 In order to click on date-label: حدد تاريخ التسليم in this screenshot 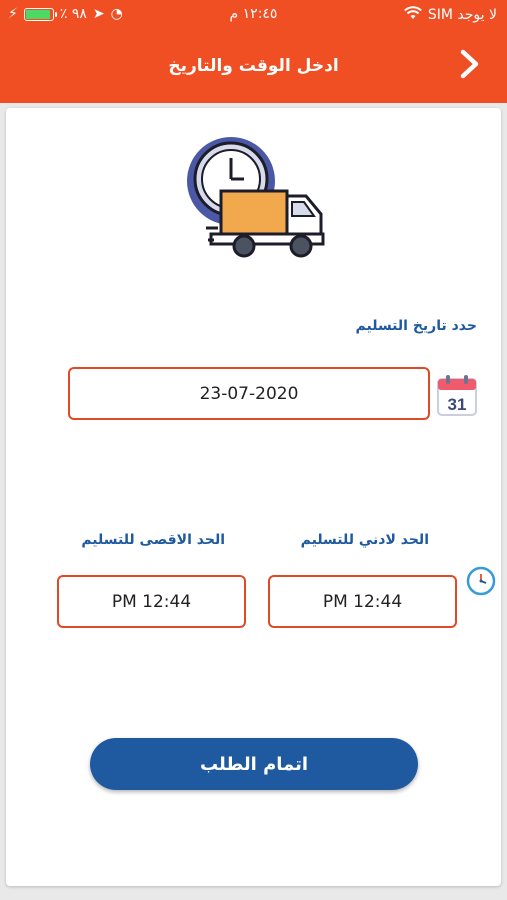, I will do `click(416, 326)`.